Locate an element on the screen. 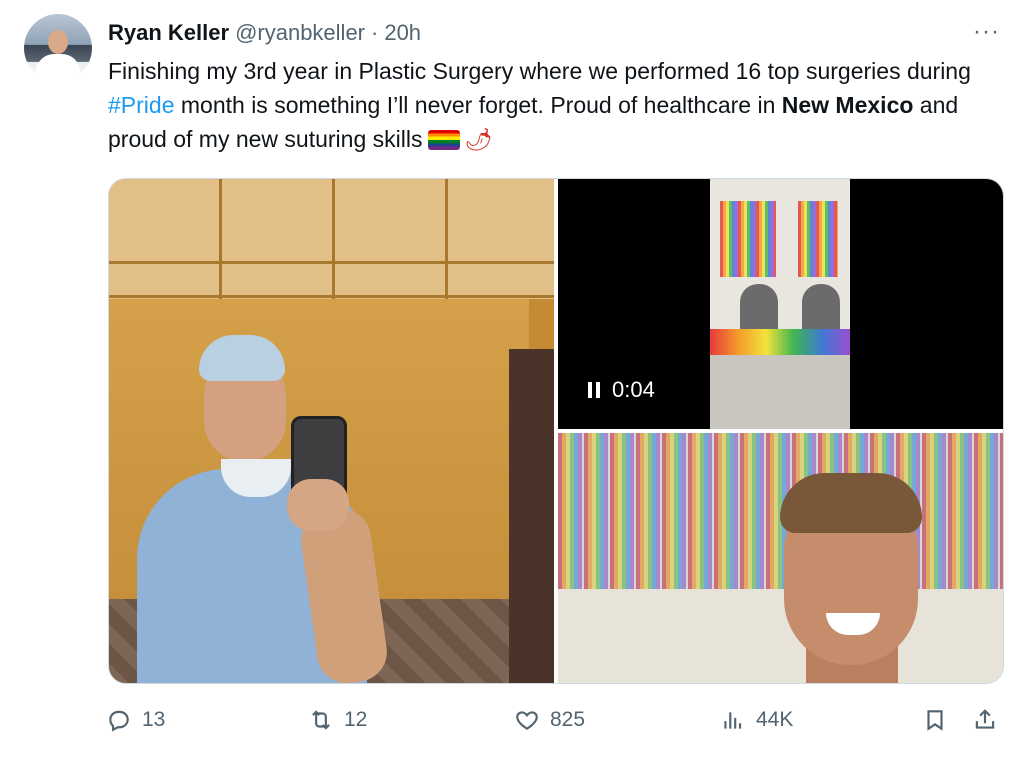 Image resolution: width=1024 pixels, height=758 pixels. views-button: 44K is located at coordinates (756, 720).